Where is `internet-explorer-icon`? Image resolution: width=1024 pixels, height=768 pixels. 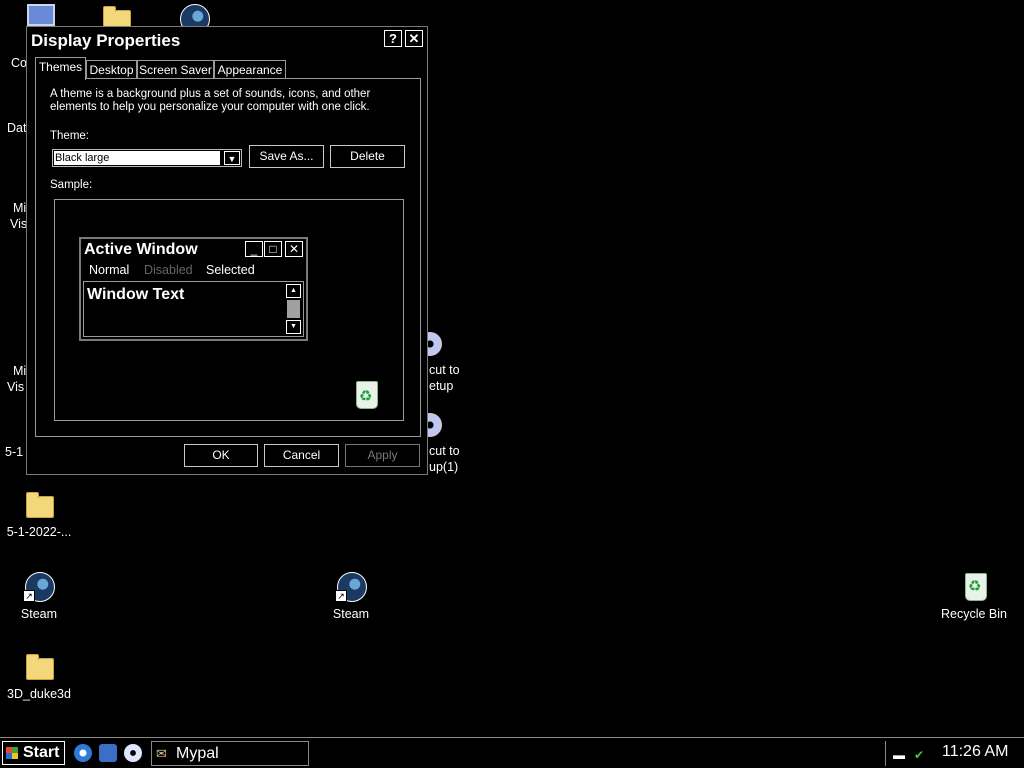 internet-explorer-icon is located at coordinates (83, 753).